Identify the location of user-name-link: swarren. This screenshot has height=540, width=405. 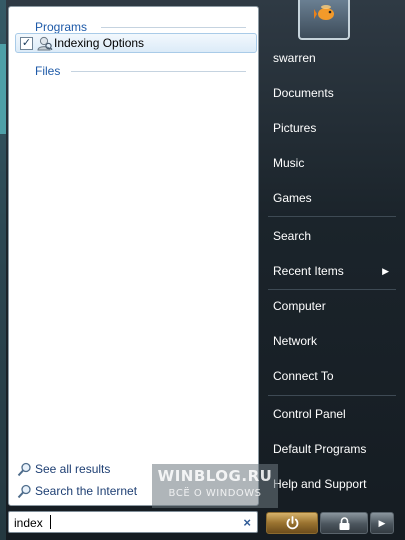
(329, 58).